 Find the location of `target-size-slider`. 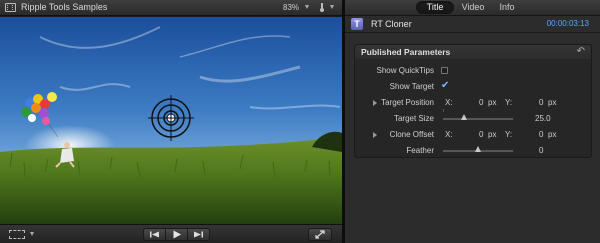

target-size-slider is located at coordinates (478, 119).